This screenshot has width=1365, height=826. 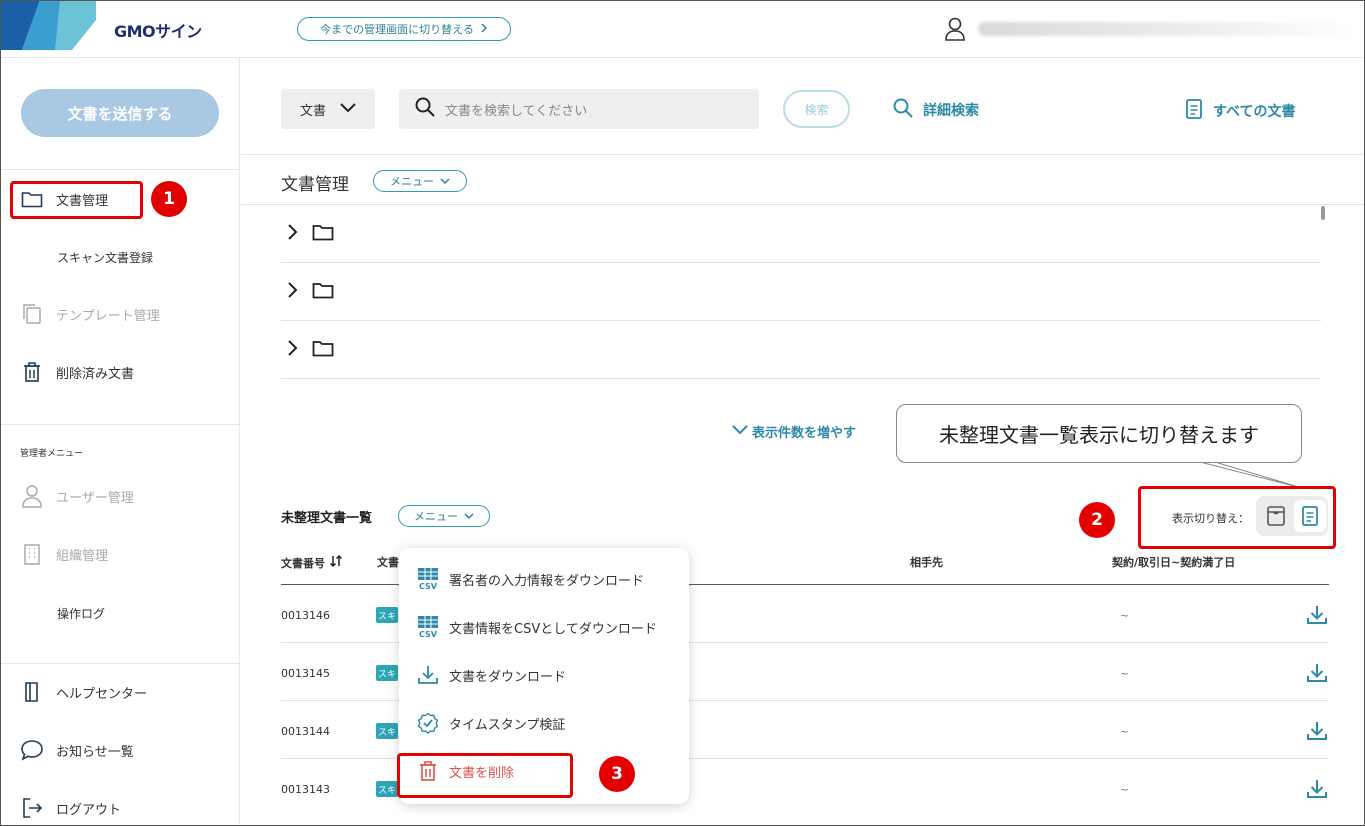 I want to click on sidebar-item-organization: 組織管理, so click(x=64, y=554).